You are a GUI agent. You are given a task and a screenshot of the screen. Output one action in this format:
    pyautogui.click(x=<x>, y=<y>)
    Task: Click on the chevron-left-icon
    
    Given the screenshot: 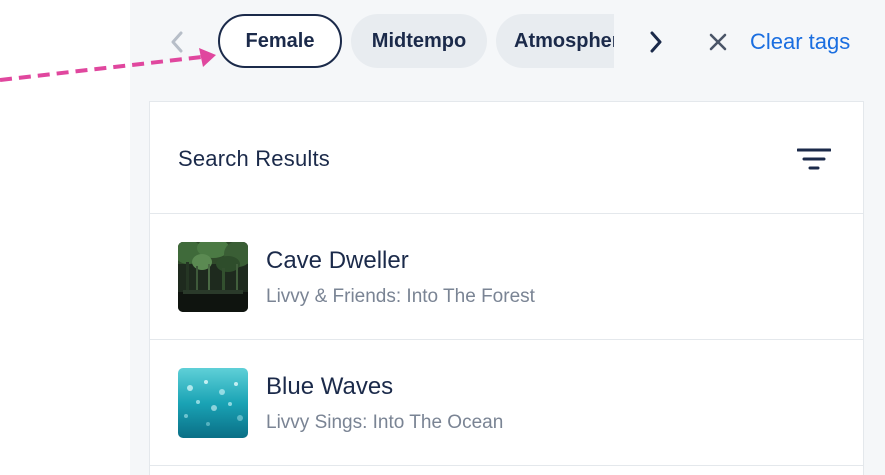 What is the action you would take?
    pyautogui.click(x=177, y=42)
    